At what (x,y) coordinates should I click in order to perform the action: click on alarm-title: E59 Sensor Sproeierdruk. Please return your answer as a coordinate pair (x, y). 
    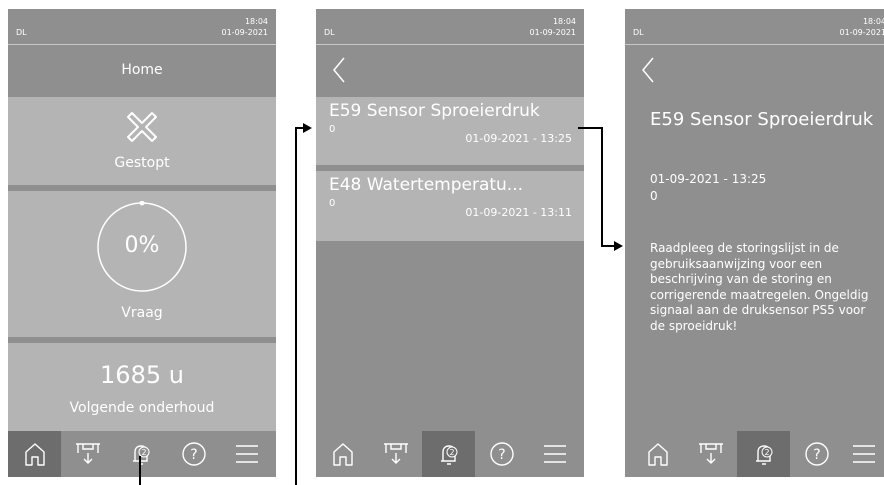
    Looking at the image, I should click on (434, 111).